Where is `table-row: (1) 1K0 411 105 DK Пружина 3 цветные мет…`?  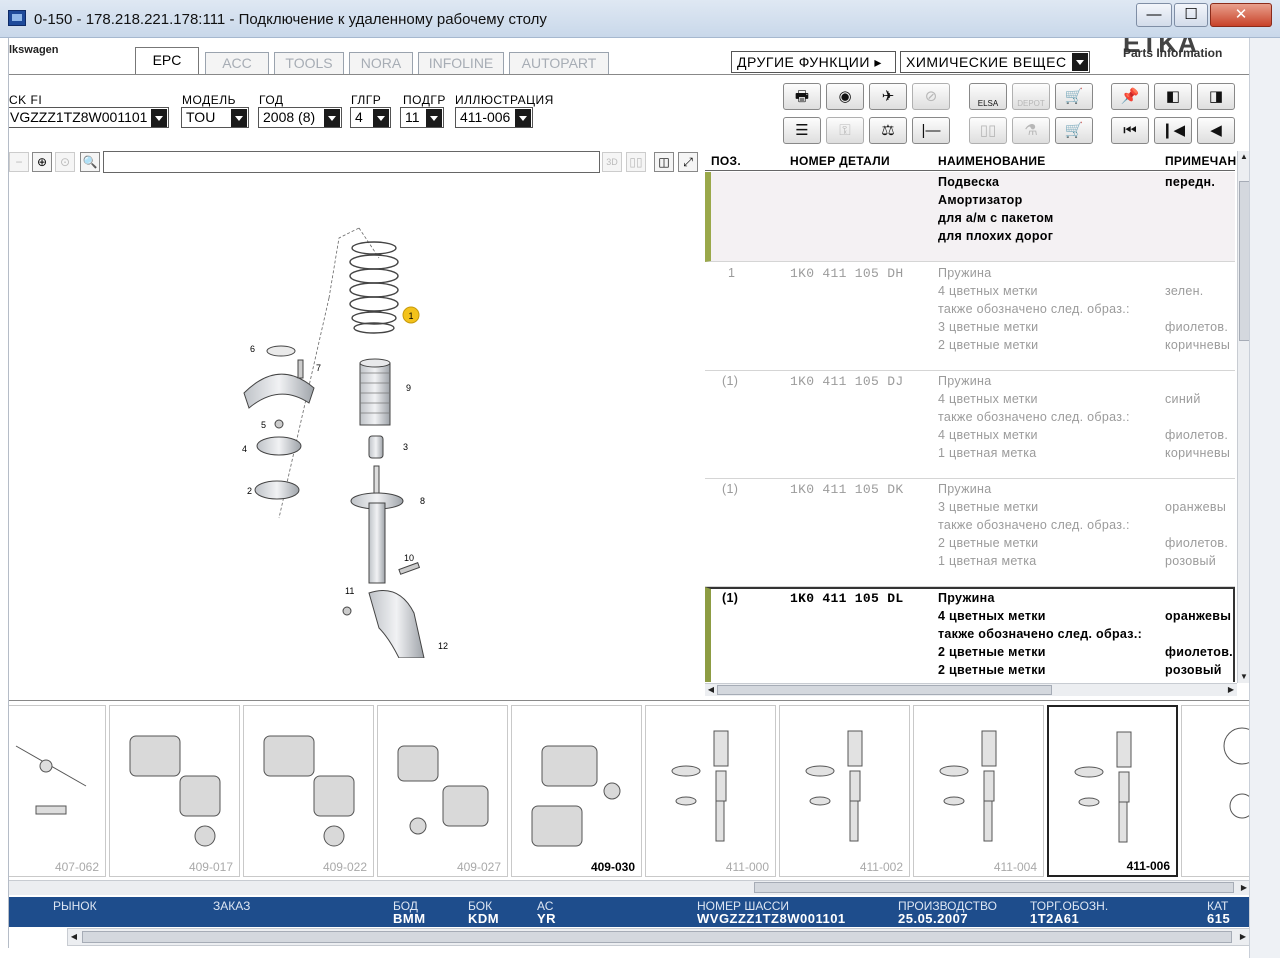
table-row: (1) 1K0 411 105 DK Пружина 3 цветные мет… is located at coordinates (970, 533).